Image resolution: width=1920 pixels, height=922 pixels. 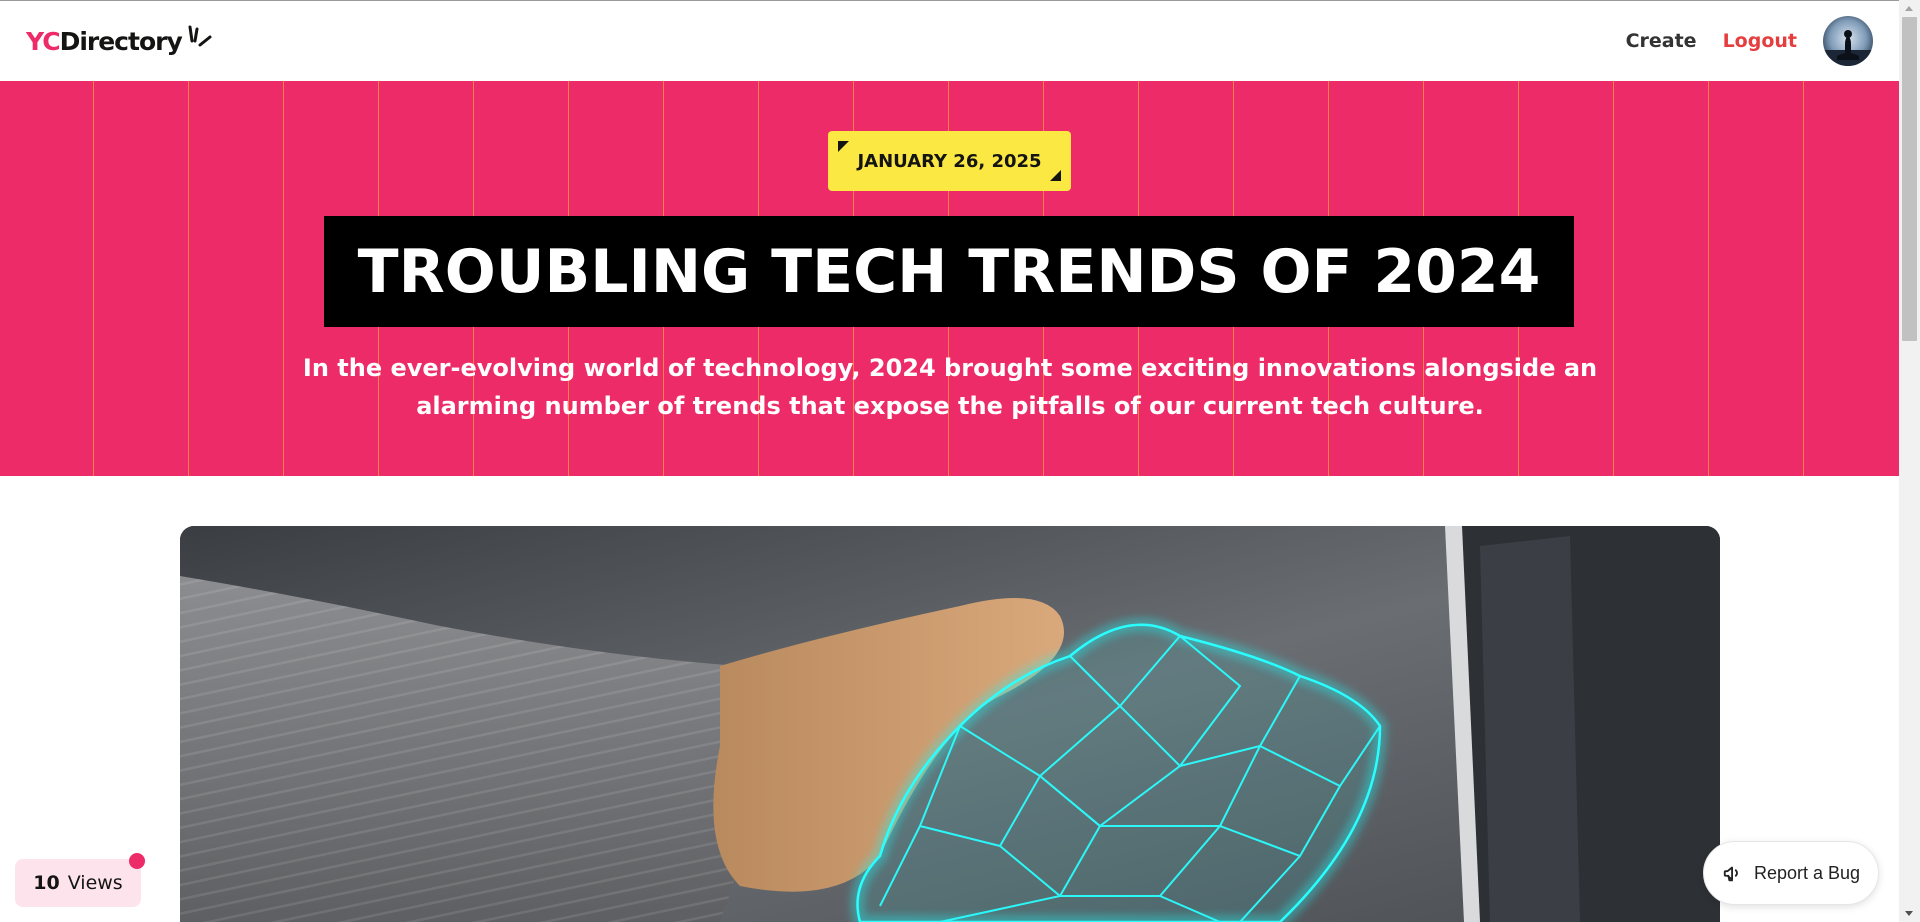 I want to click on views-count: 10, so click(x=46, y=883).